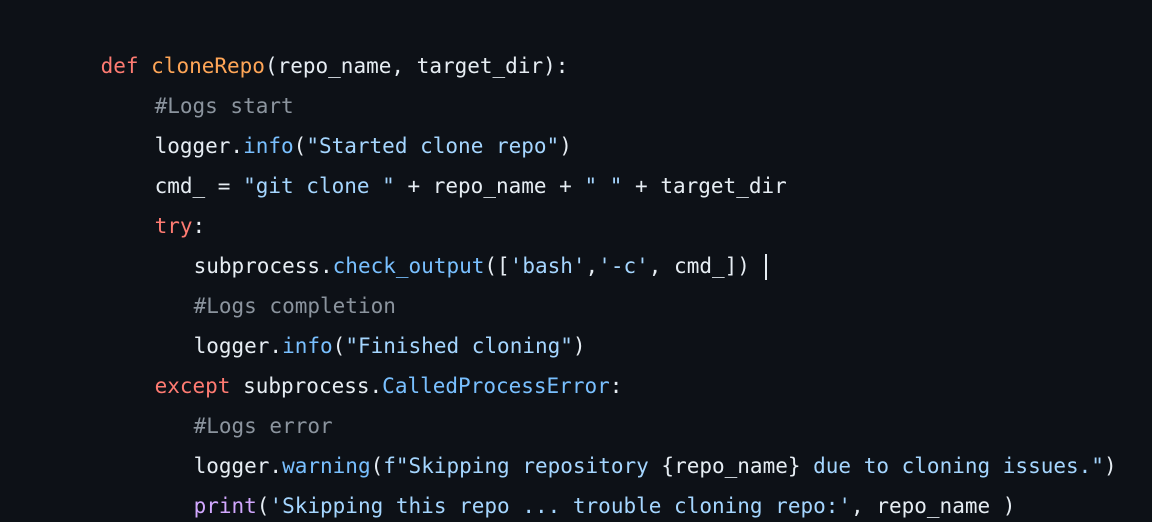  What do you see at coordinates (199, 386) in the screenshot?
I see `code-token: except` at bounding box center [199, 386].